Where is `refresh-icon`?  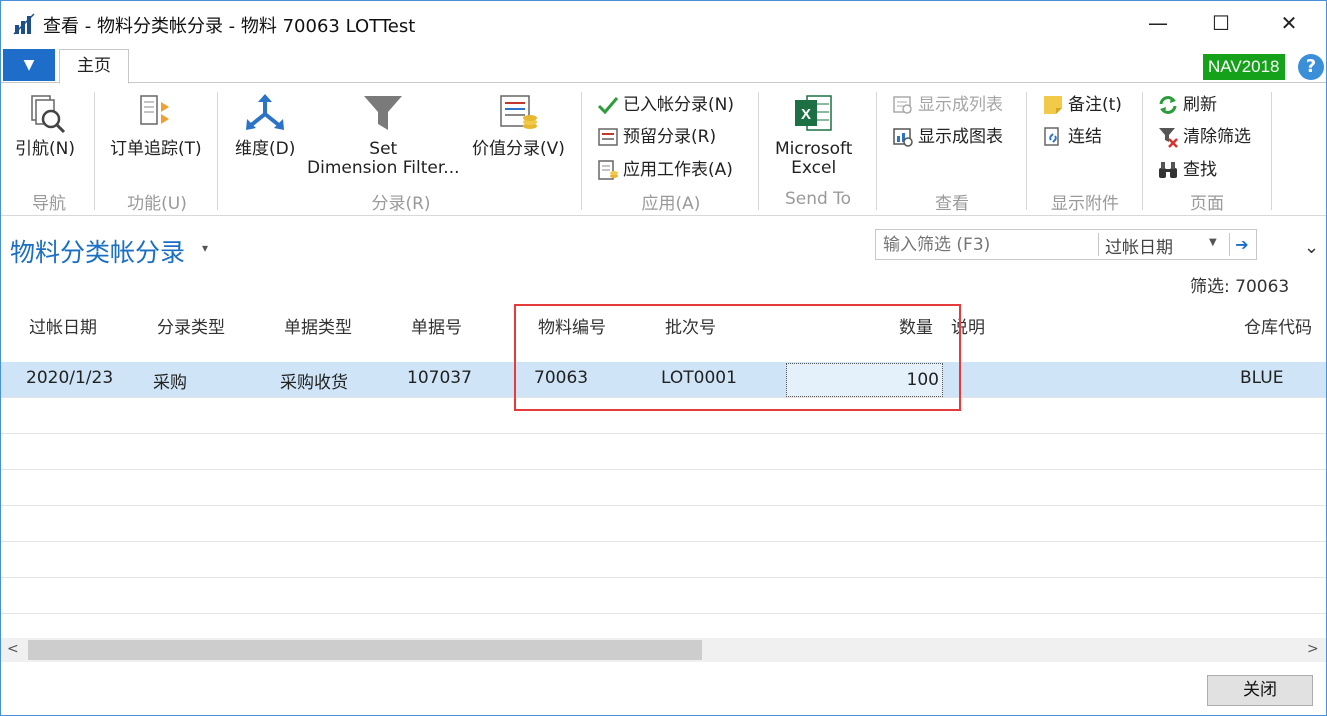 refresh-icon is located at coordinates (1168, 105).